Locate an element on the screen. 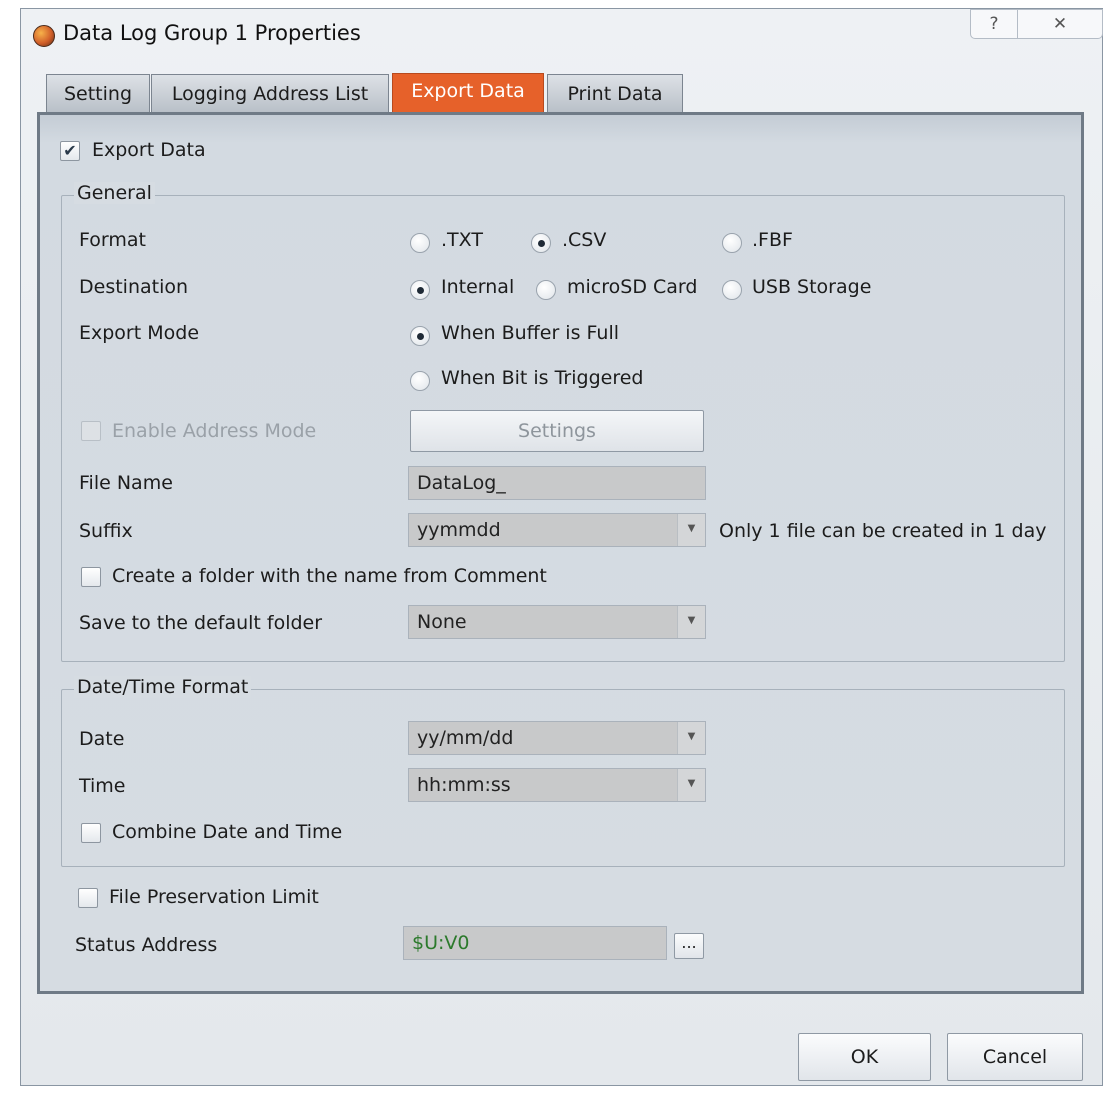  tab-export-data: Export Data is located at coordinates (468, 93).